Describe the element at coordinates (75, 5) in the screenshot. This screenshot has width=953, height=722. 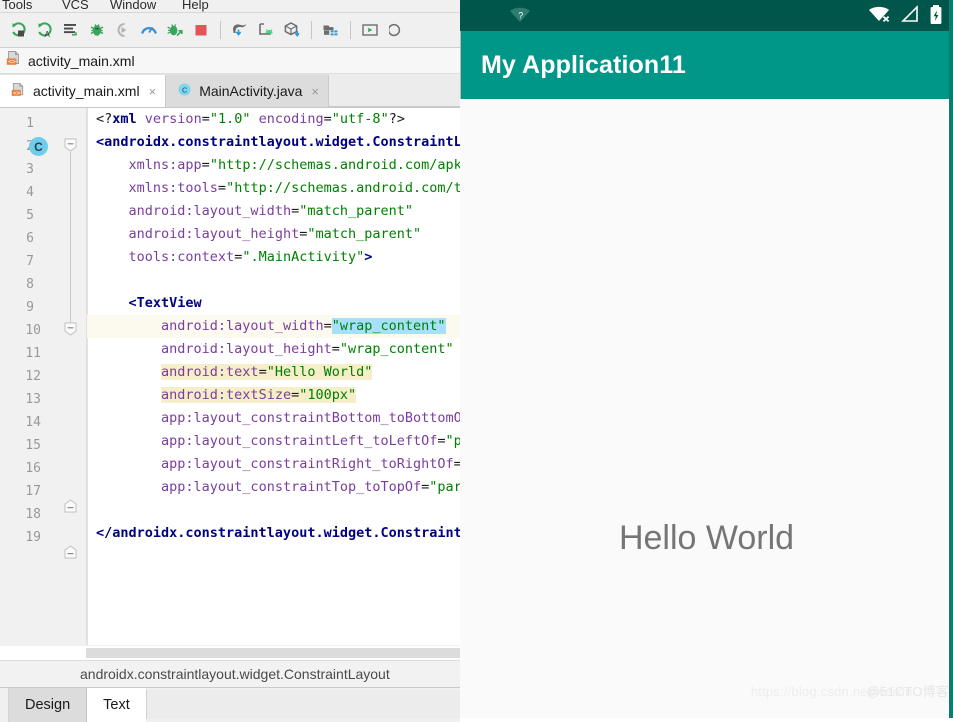
I see `menu-item-vcs: VCS` at that location.